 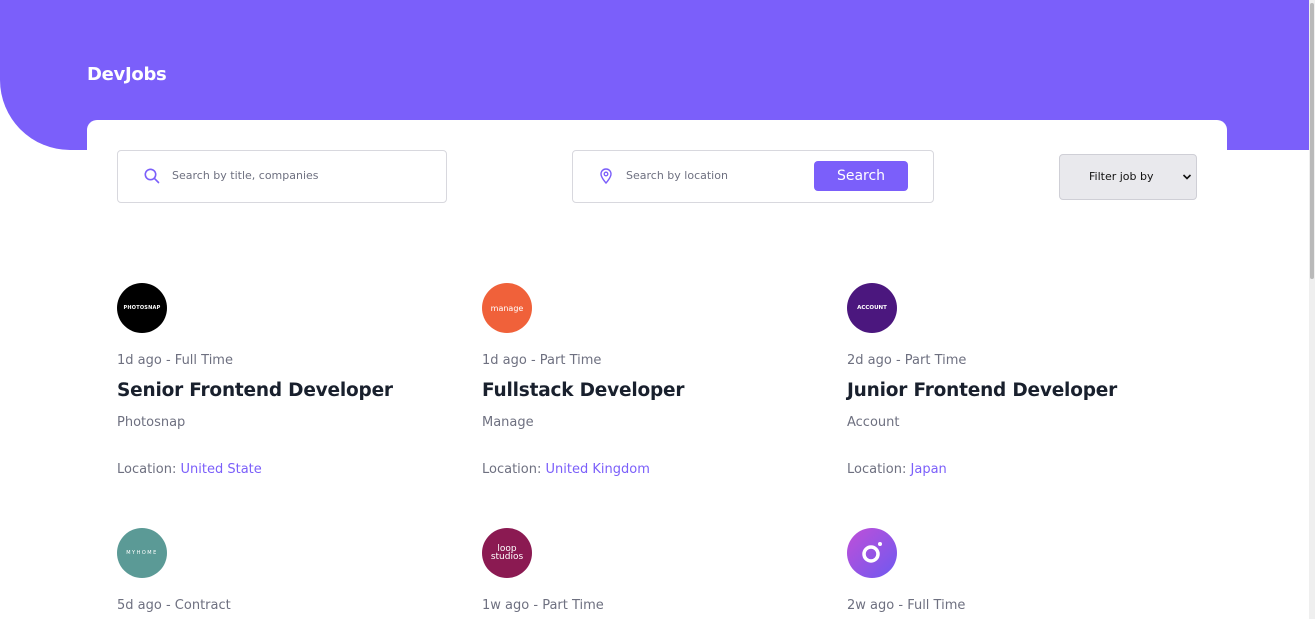 I want to click on job-type: Contract, so click(x=202, y=605).